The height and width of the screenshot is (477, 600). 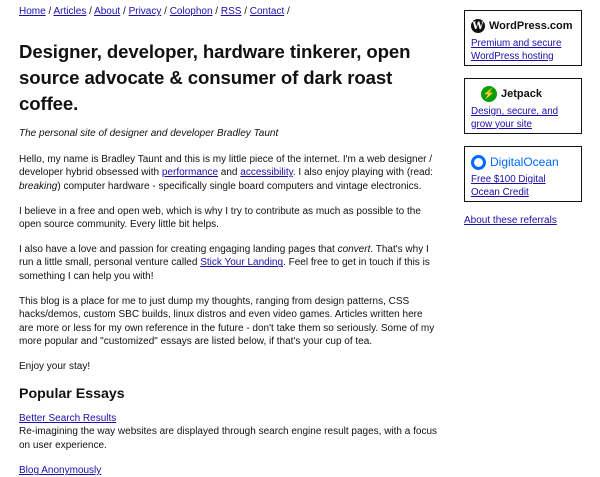 I want to click on jetpack-brand: Jetpack, so click(x=521, y=94).